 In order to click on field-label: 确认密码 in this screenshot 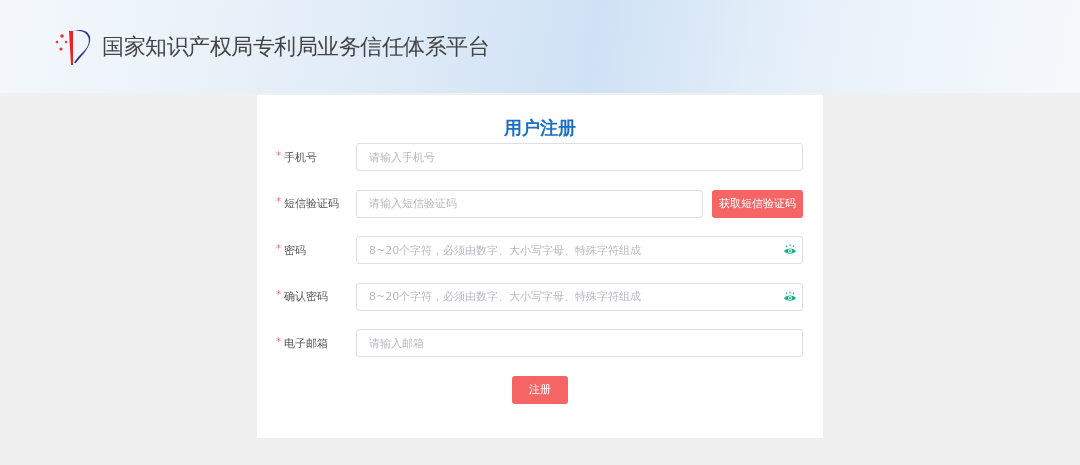, I will do `click(306, 296)`.